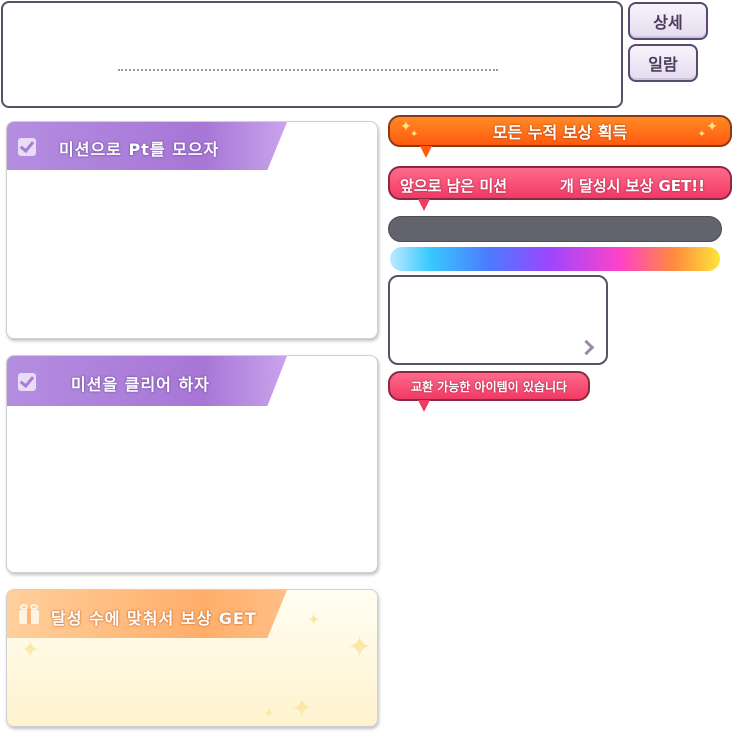 The width and height of the screenshot is (736, 736). What do you see at coordinates (555, 229) in the screenshot?
I see `progress-gauge` at bounding box center [555, 229].